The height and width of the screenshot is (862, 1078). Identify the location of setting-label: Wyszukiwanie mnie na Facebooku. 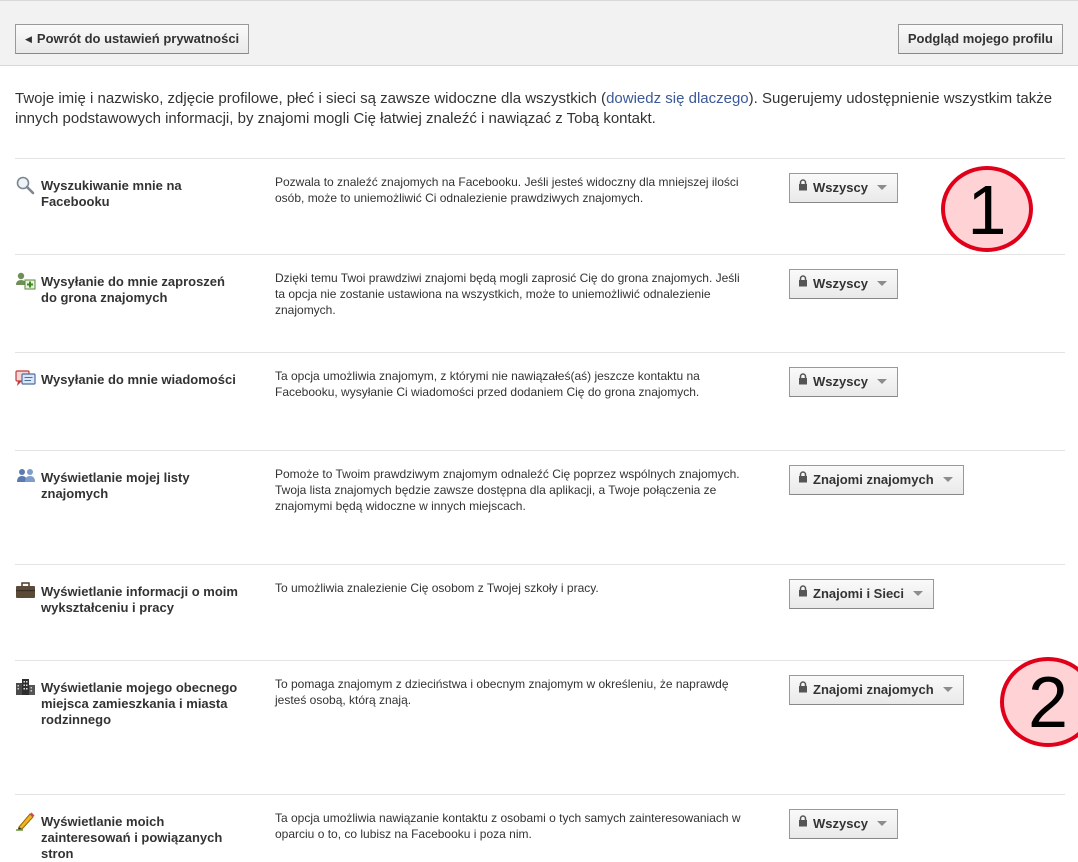
(111, 193).